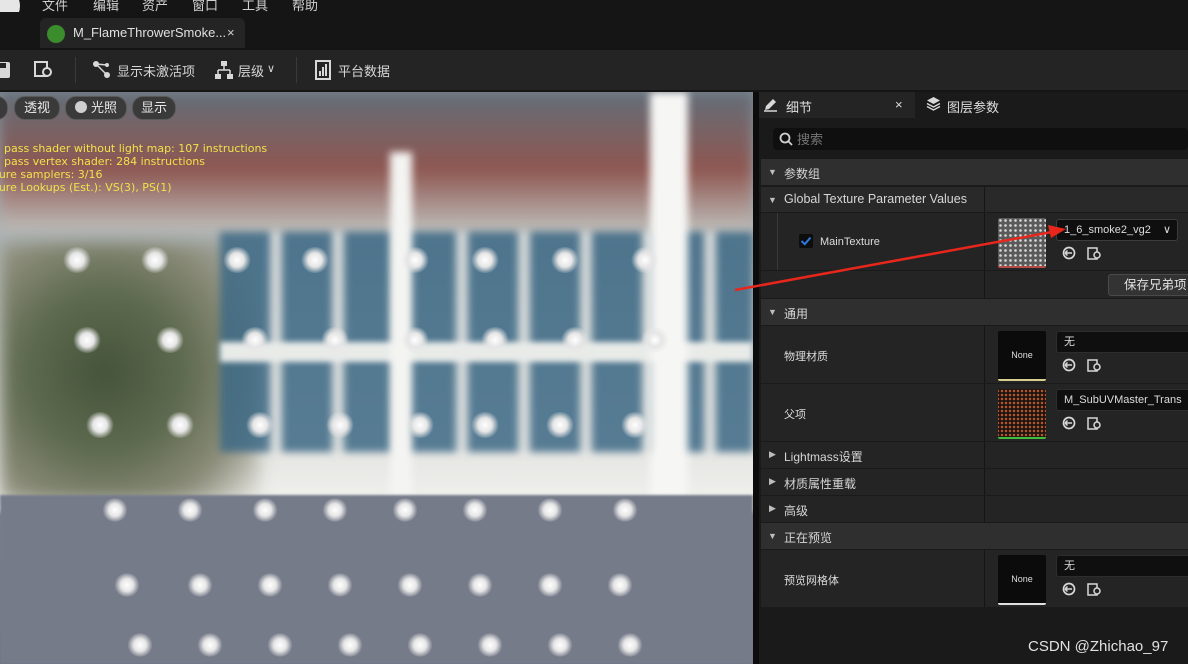 The image size is (1188, 664). Describe the element at coordinates (44, 70) in the screenshot. I see `browse-icon` at that location.